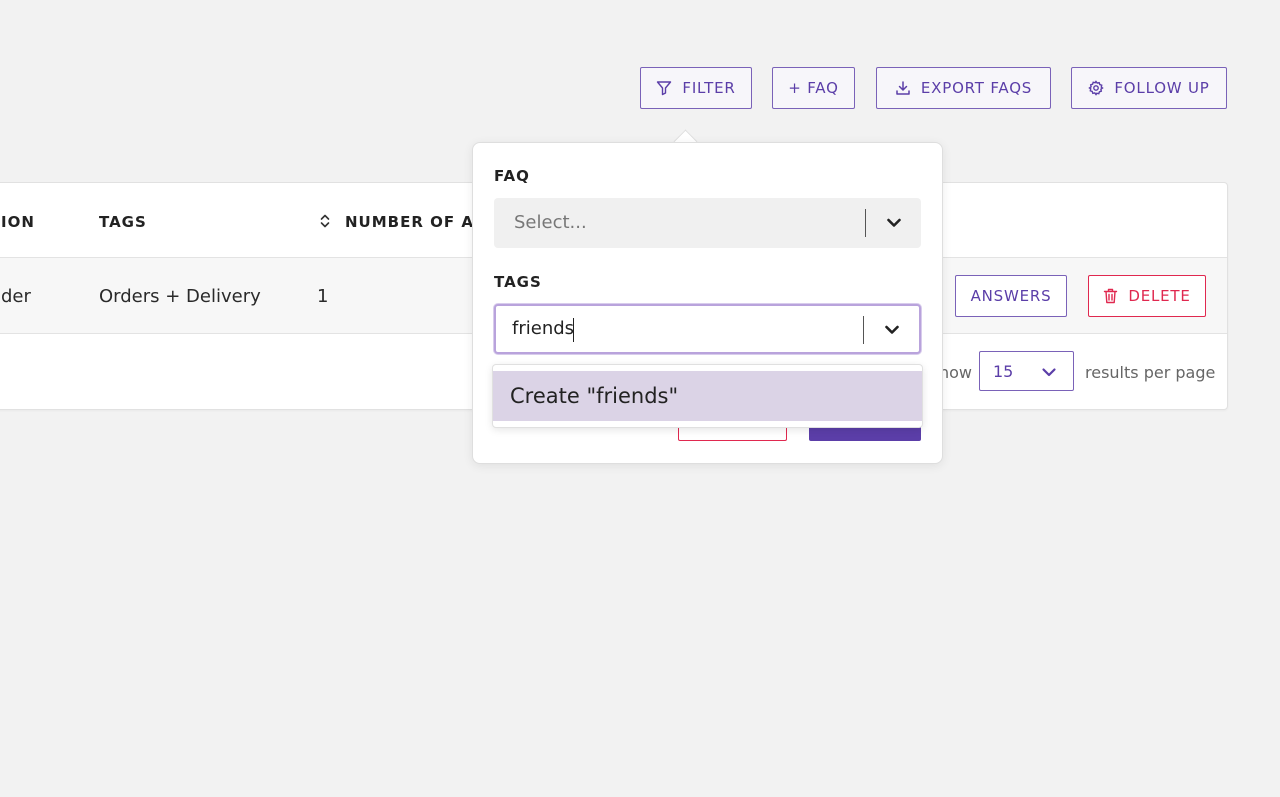 Image resolution: width=1280 pixels, height=797 pixels. What do you see at coordinates (543, 328) in the screenshot?
I see `tags-input-value: friends` at bounding box center [543, 328].